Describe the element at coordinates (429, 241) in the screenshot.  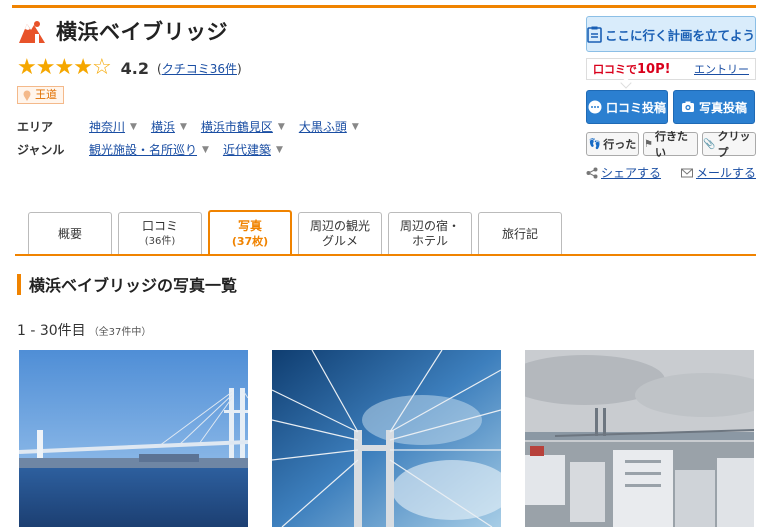
I see `tab-sublabel: ホテル` at that location.